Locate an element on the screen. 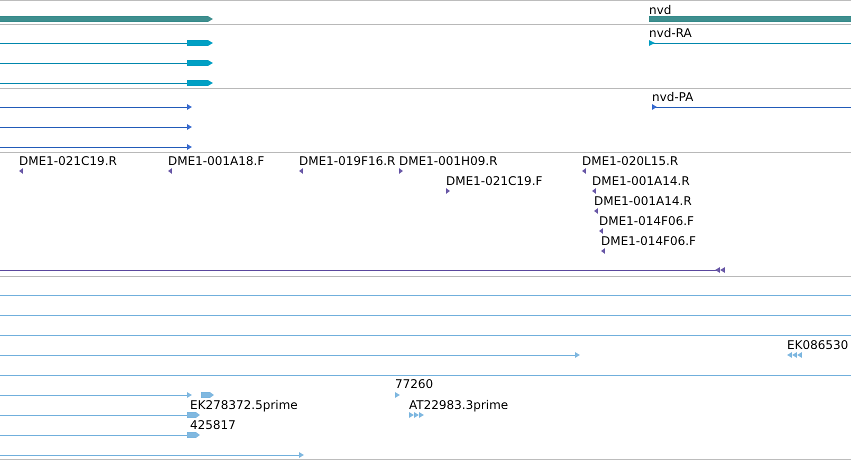 This screenshot has height=460, width=851. primer-label: DME1-021C19.F is located at coordinates (494, 181).